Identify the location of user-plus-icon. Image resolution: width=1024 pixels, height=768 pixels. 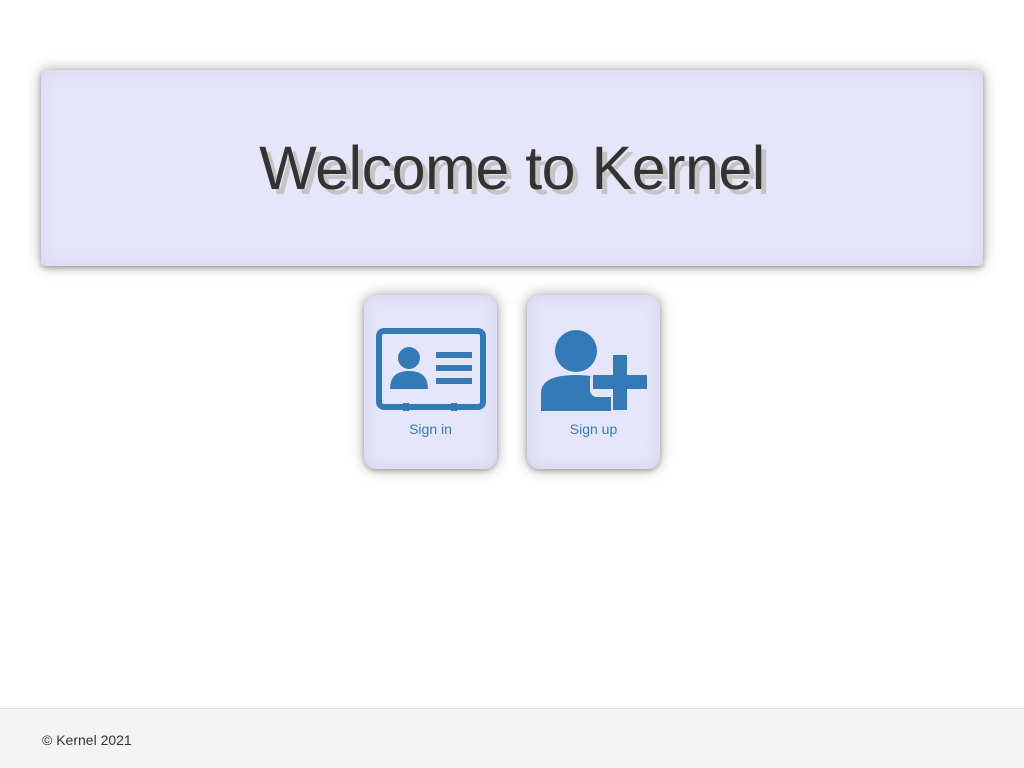
(593, 370).